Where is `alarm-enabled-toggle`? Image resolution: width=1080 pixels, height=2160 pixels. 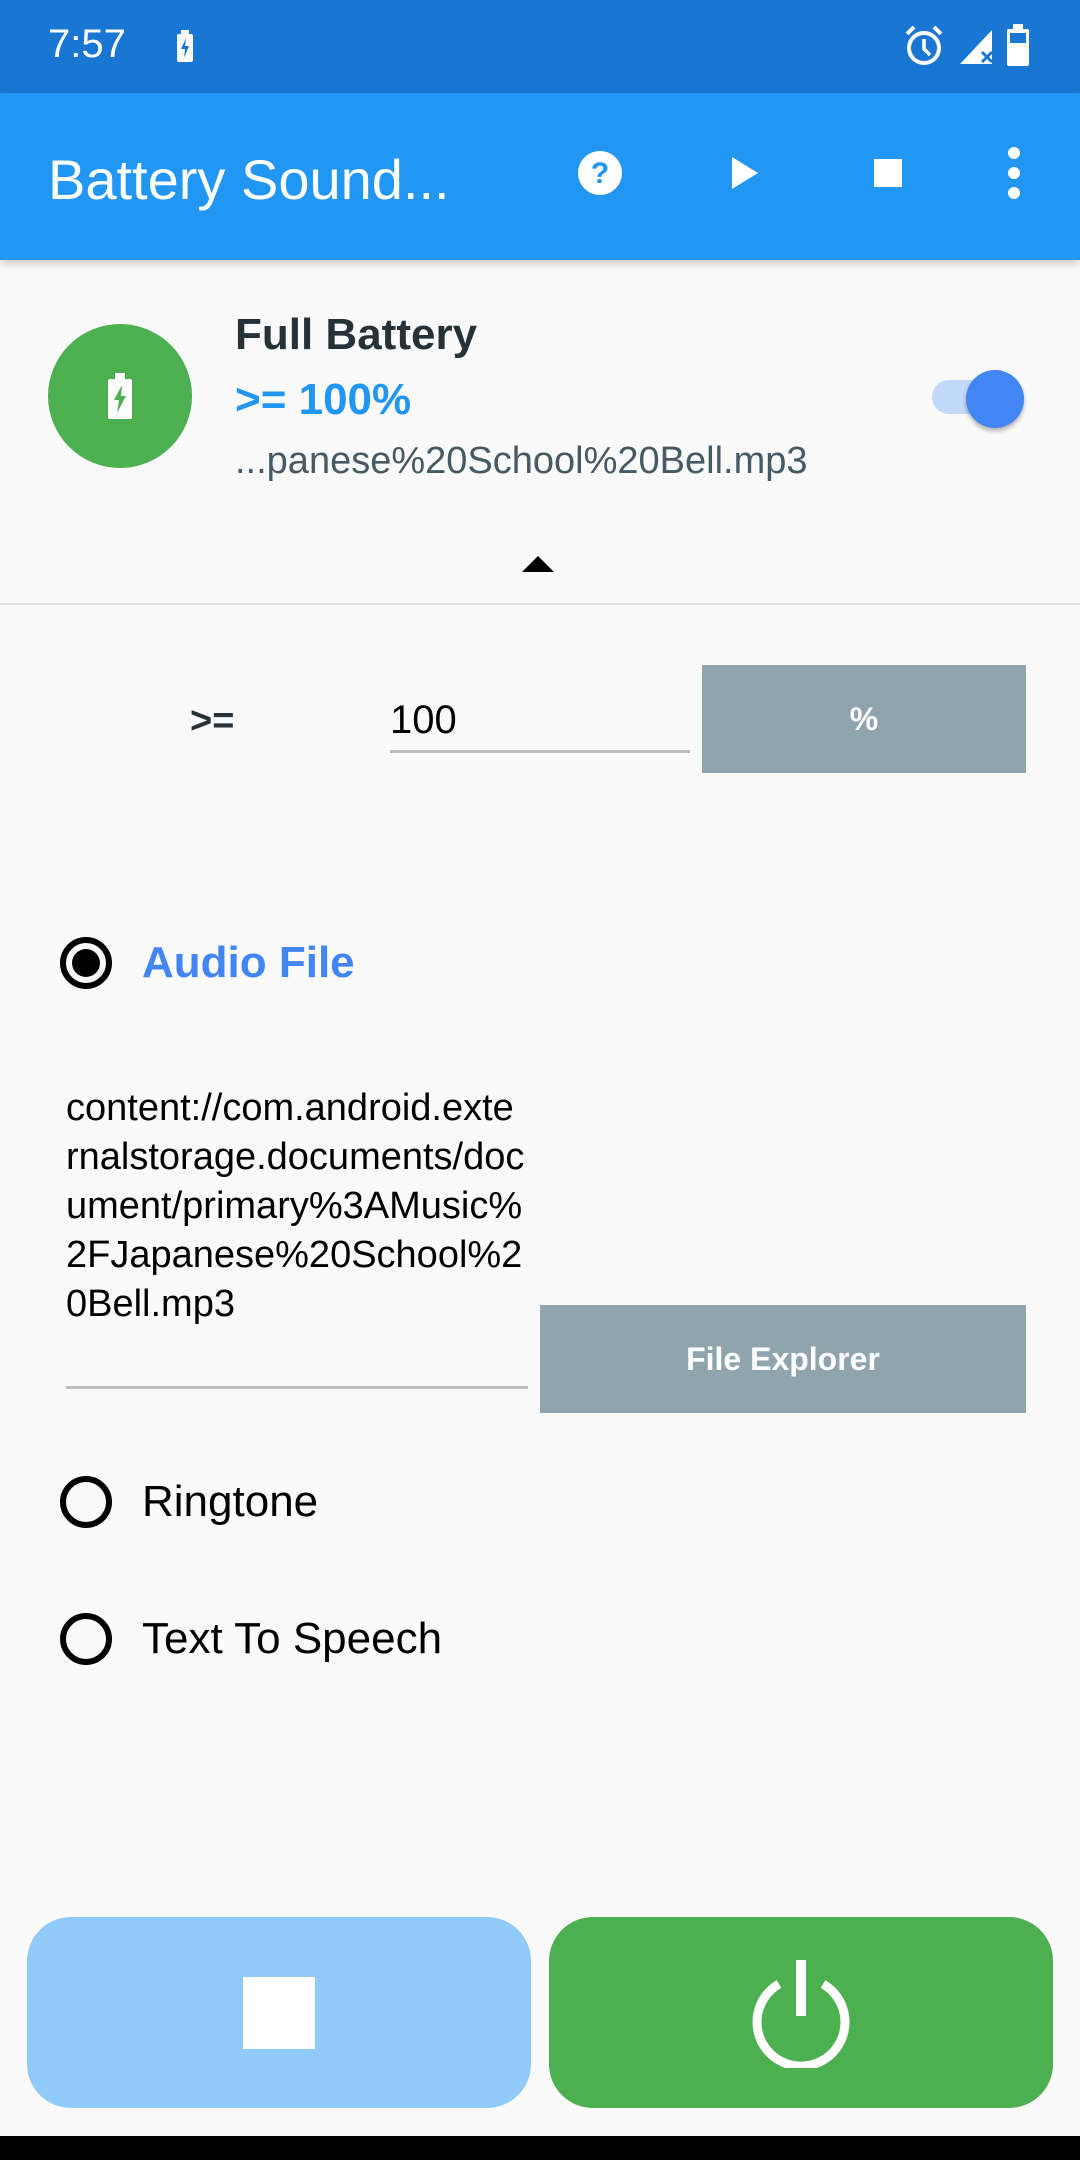
alarm-enabled-toggle is located at coordinates (978, 399).